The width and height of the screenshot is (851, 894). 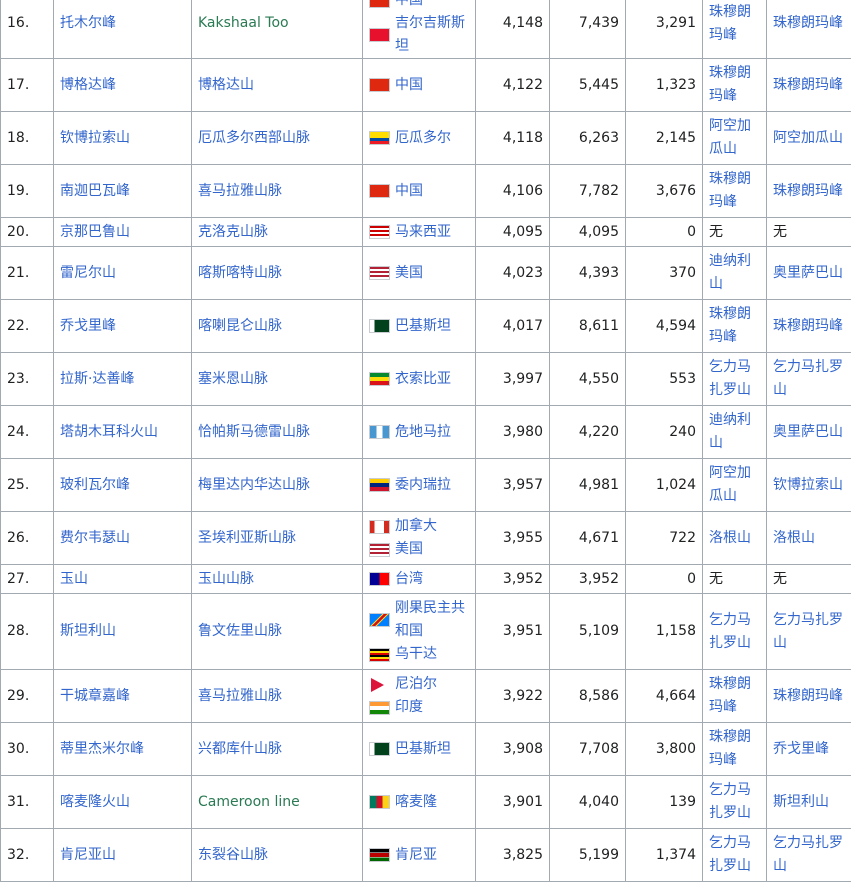 What do you see at coordinates (254, 432) in the screenshot?
I see `range-link: 恰帕斯马德雷山脉` at bounding box center [254, 432].